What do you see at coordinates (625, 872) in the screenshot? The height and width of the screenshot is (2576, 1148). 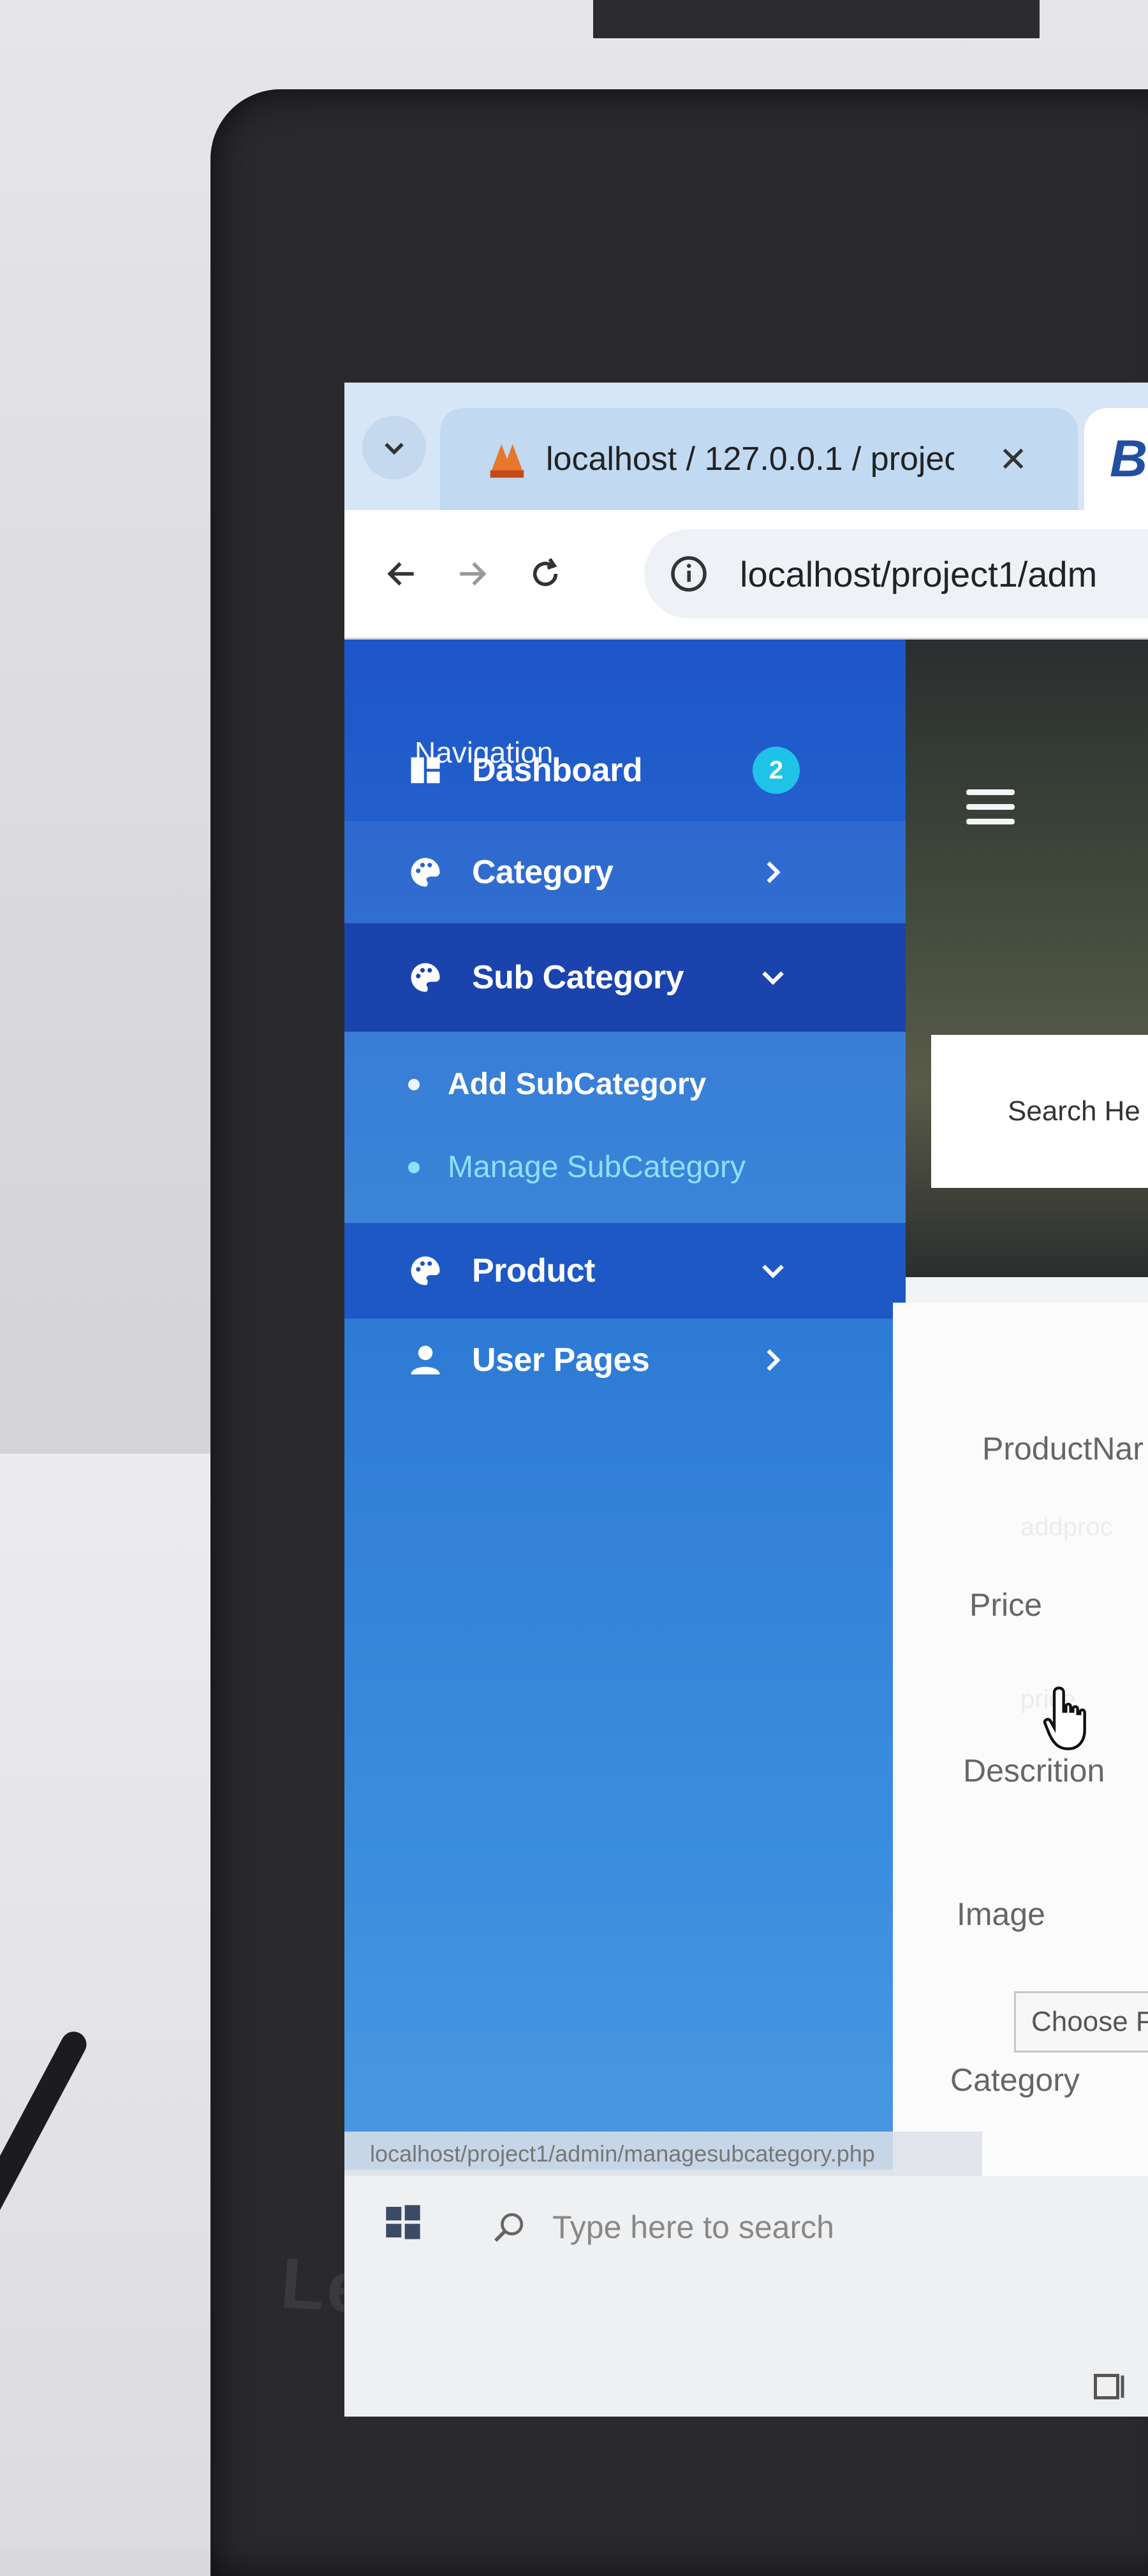 I see `sidebar-item-category: Category` at bounding box center [625, 872].